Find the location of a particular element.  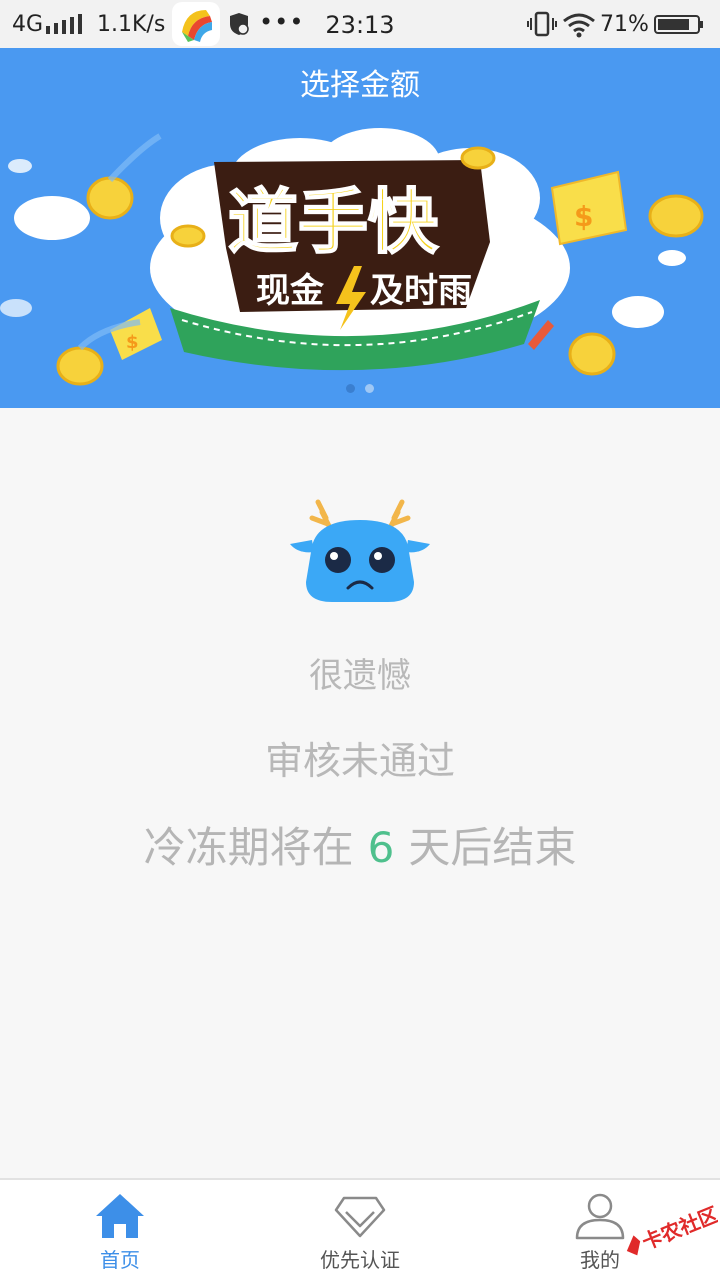

diamond-icon is located at coordinates (360, 1217).